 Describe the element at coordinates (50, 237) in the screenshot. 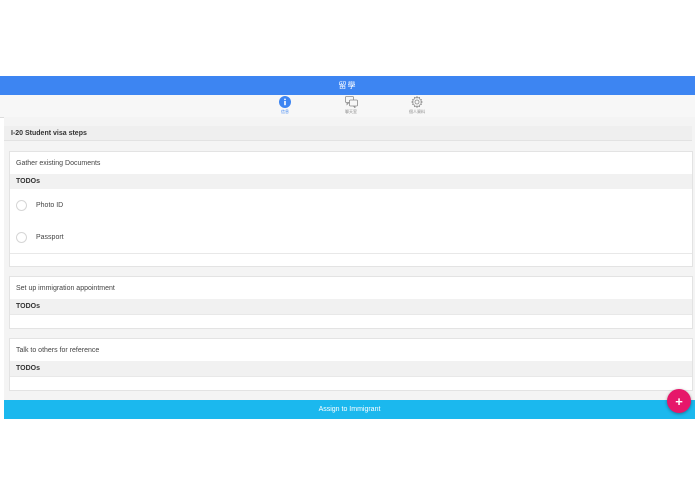

I see `todo-label: Passport` at that location.